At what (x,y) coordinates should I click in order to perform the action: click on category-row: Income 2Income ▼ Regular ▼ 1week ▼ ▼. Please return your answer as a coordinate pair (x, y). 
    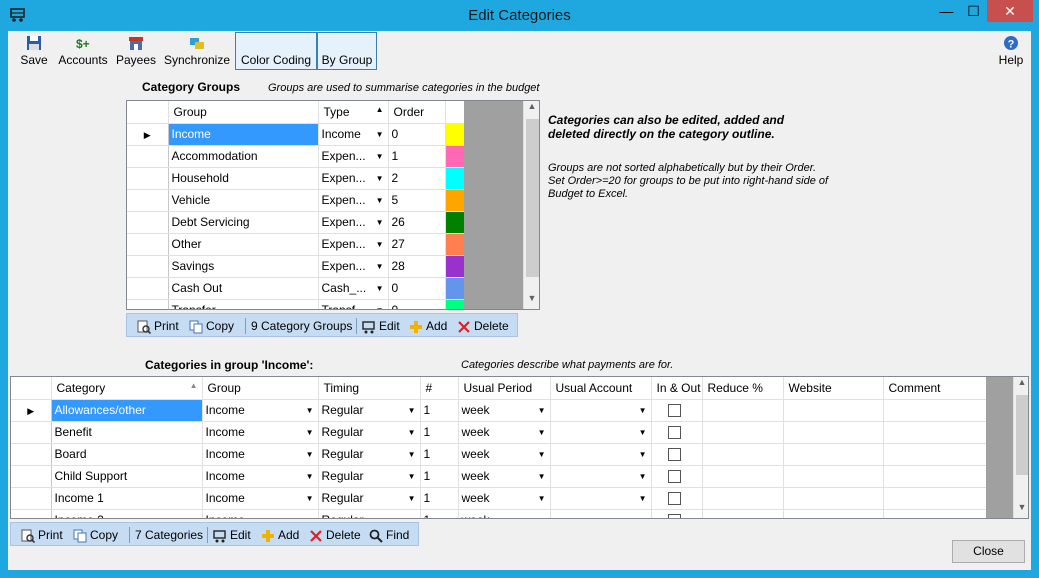
    Looking at the image, I should click on (499, 513).